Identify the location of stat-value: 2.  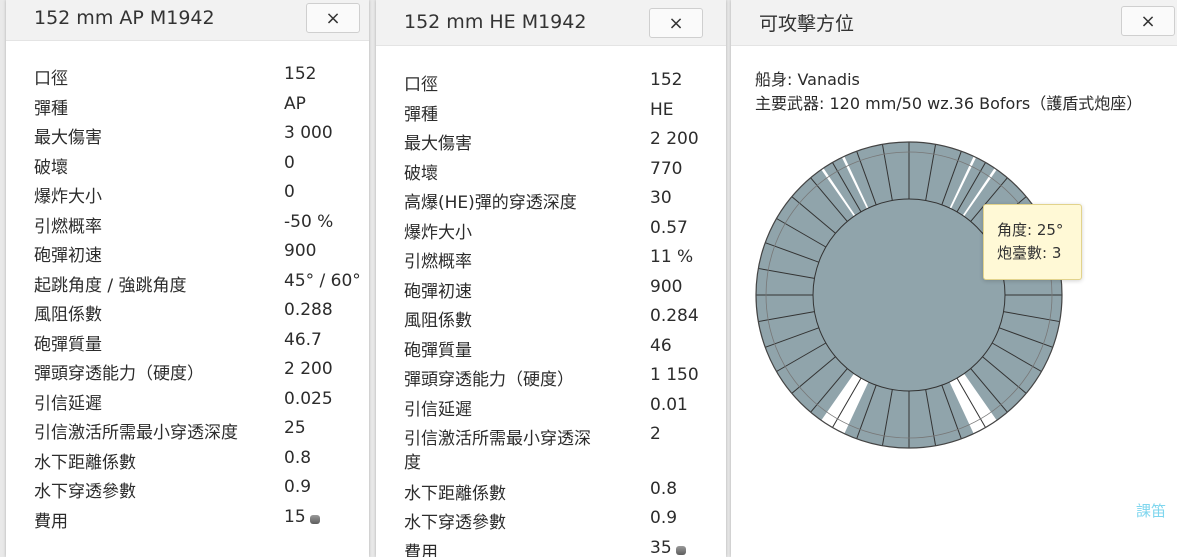
(655, 434).